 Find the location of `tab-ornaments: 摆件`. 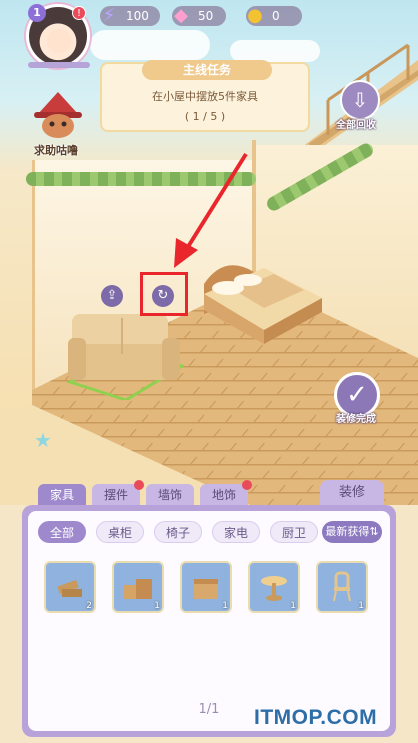

tab-ornaments: 摆件 is located at coordinates (118, 493).